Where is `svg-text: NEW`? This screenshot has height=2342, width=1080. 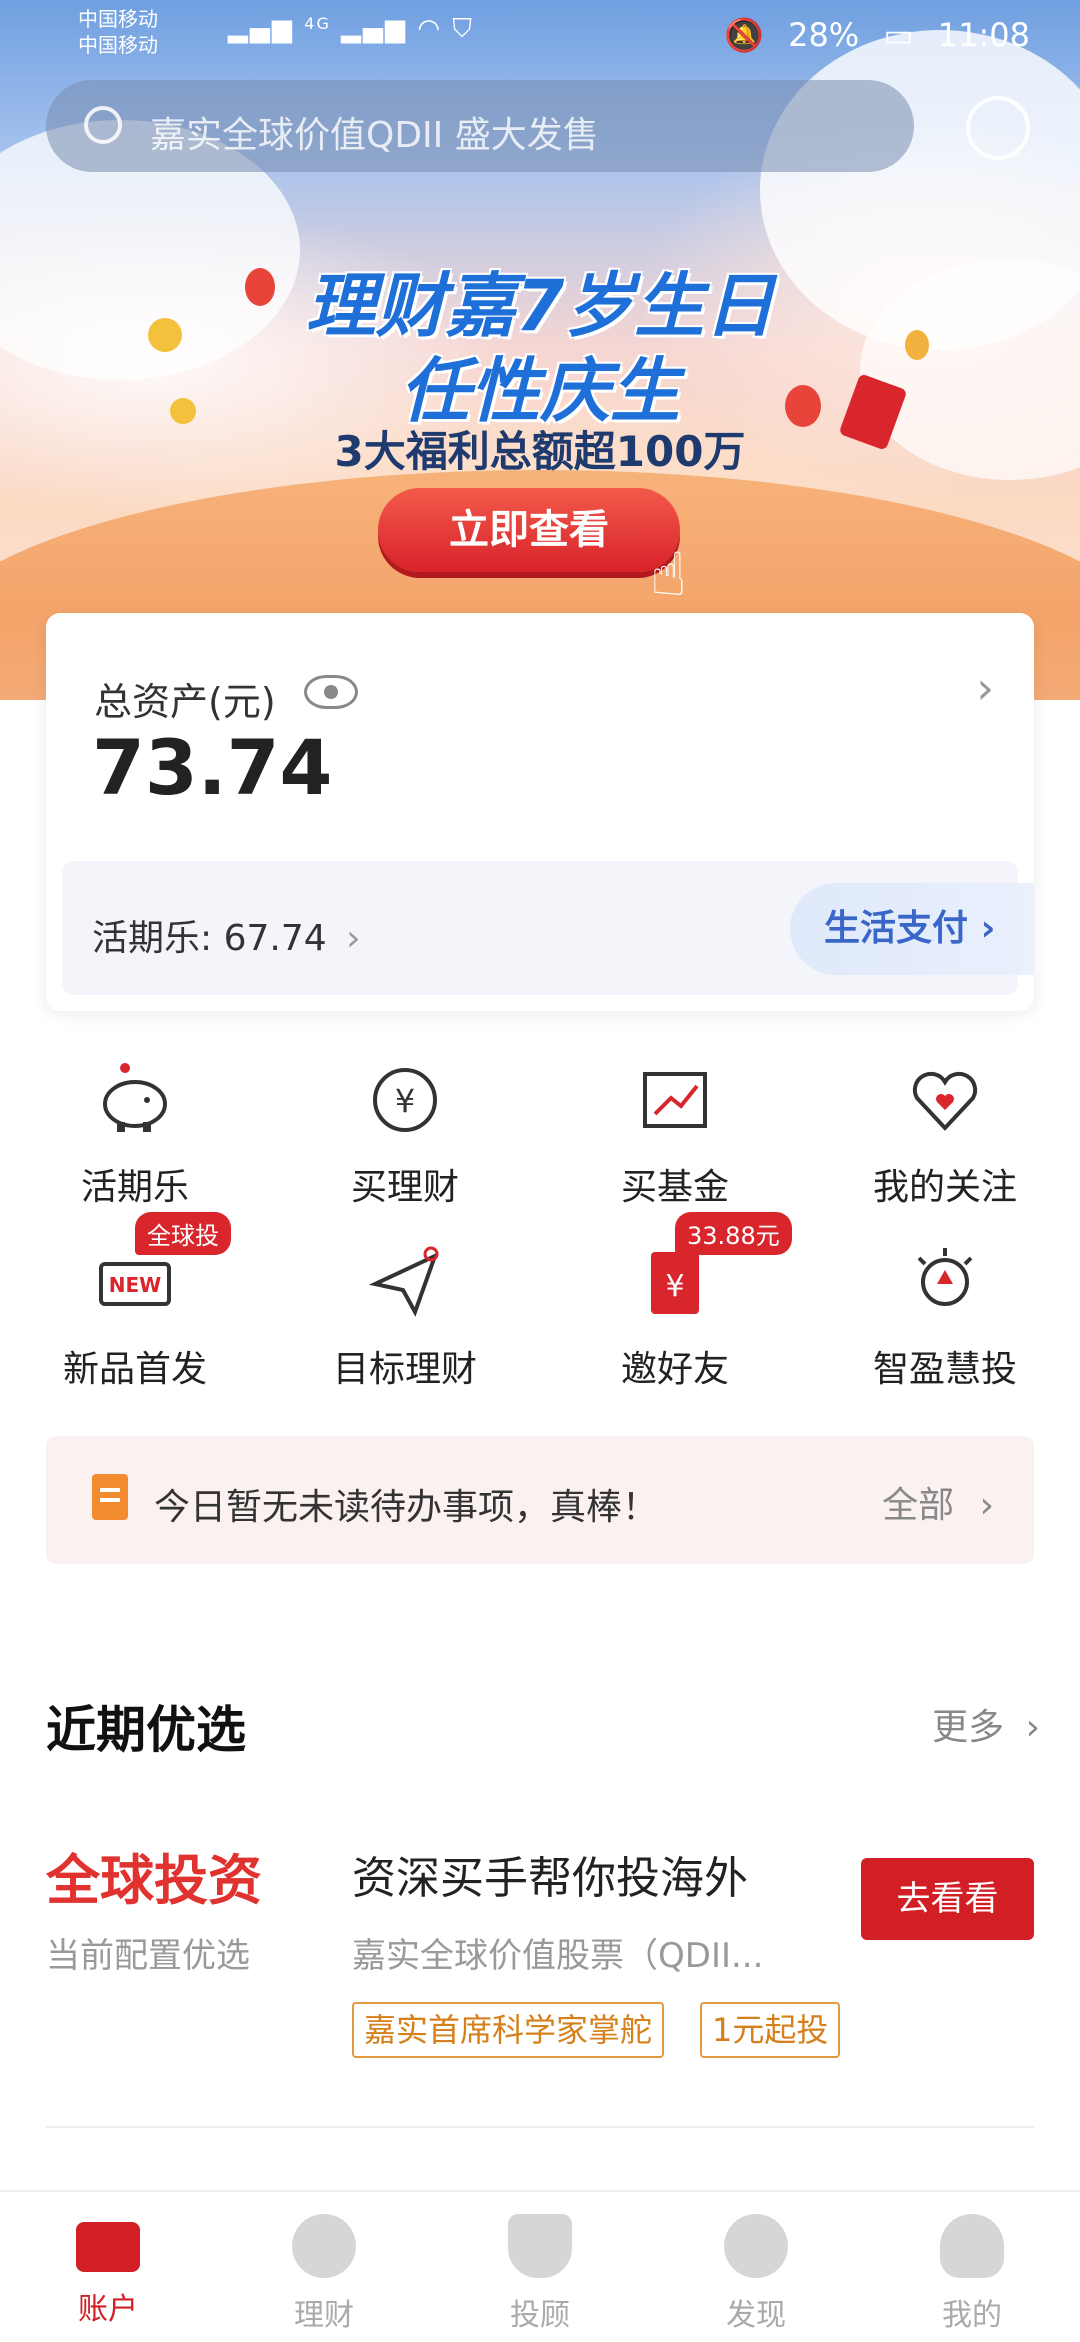
svg-text: NEW is located at coordinates (135, 1285).